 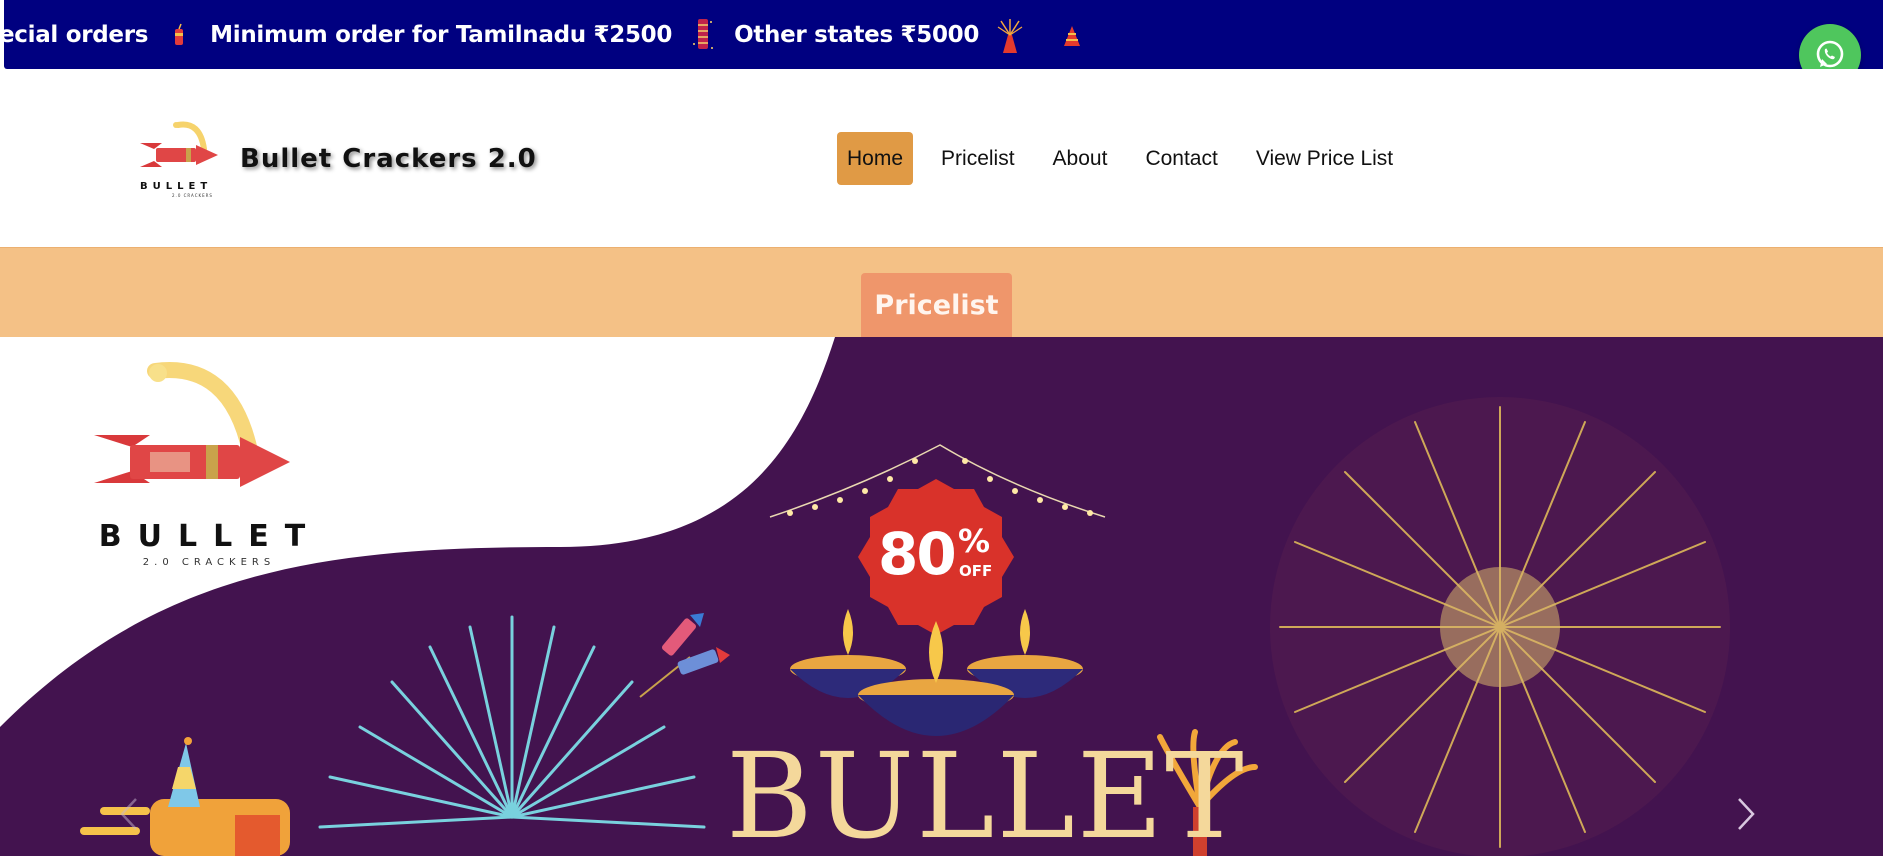 I want to click on nav-pricelist: Pricelist, so click(x=978, y=158).